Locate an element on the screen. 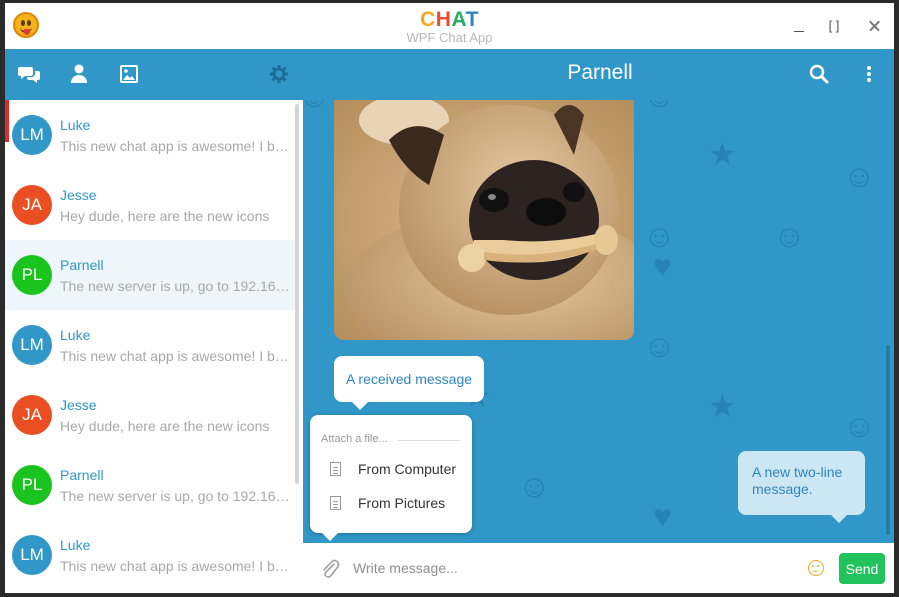 The height and width of the screenshot is (597, 899). gear-icon is located at coordinates (279, 74).